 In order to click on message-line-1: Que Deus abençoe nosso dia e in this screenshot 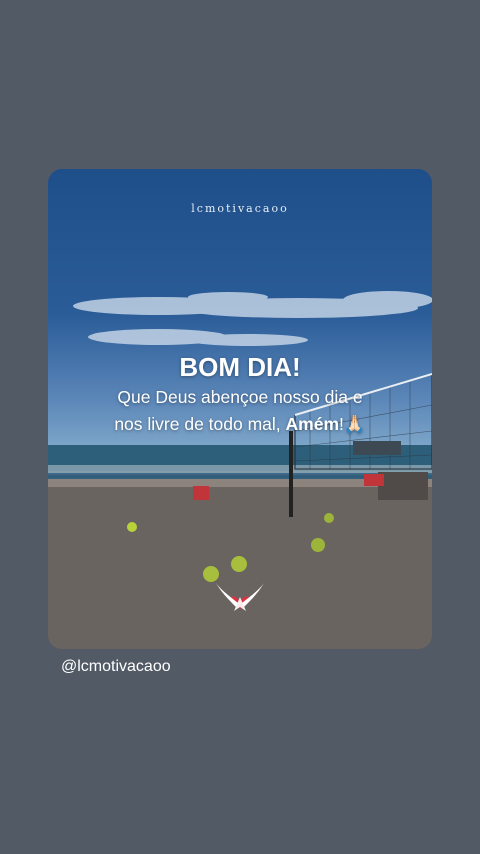, I will do `click(240, 397)`.